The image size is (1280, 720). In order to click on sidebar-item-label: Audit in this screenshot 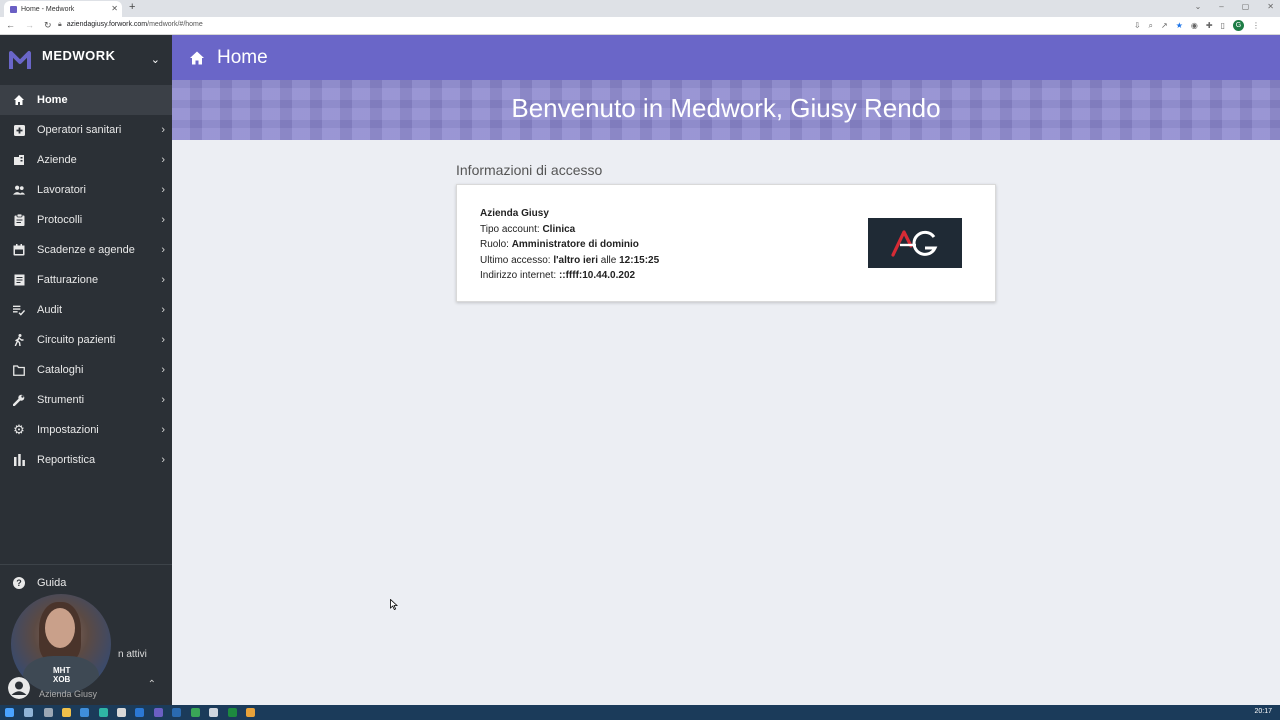, I will do `click(50, 310)`.